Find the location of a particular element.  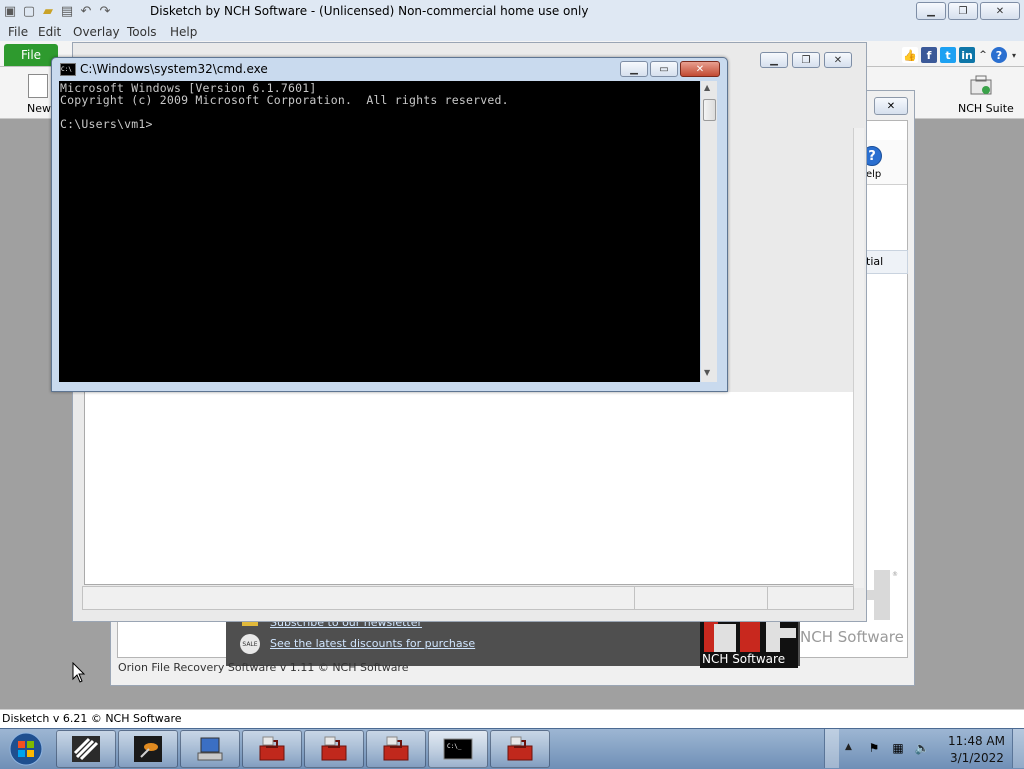

menu-help: Help is located at coordinates (183, 32).